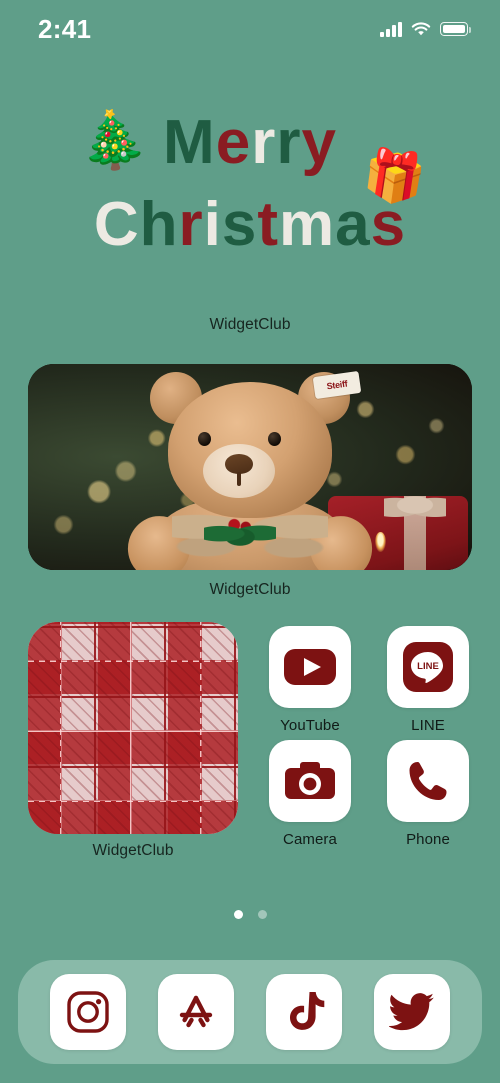 The image size is (500, 1083). Describe the element at coordinates (268, 224) in the screenshot. I see `title-letter: t` at that location.